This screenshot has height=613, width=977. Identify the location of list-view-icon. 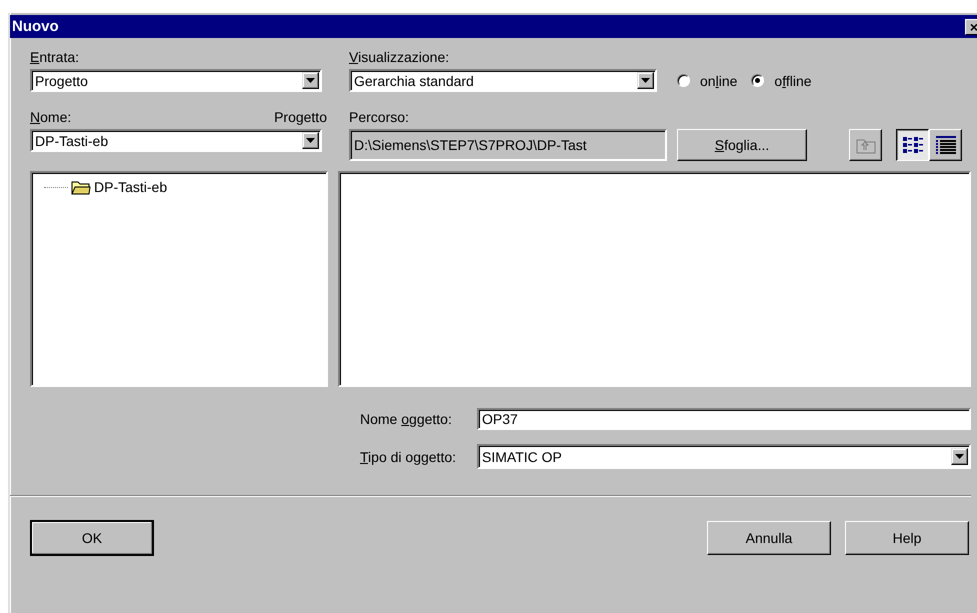
(913, 145).